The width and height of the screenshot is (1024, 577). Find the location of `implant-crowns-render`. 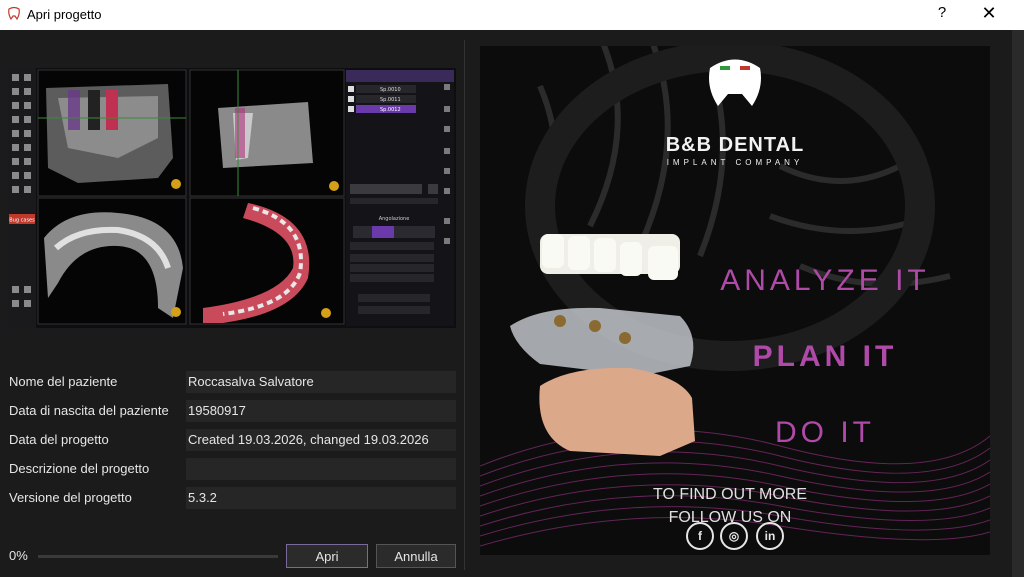

implant-crowns-render is located at coordinates (610, 257).